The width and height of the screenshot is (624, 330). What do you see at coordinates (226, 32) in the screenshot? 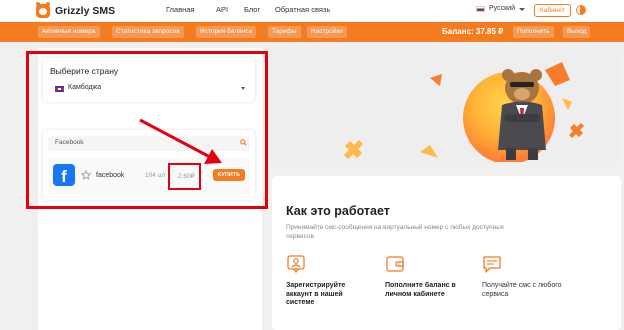
I see `tab-balance-history: История баланса` at bounding box center [226, 32].